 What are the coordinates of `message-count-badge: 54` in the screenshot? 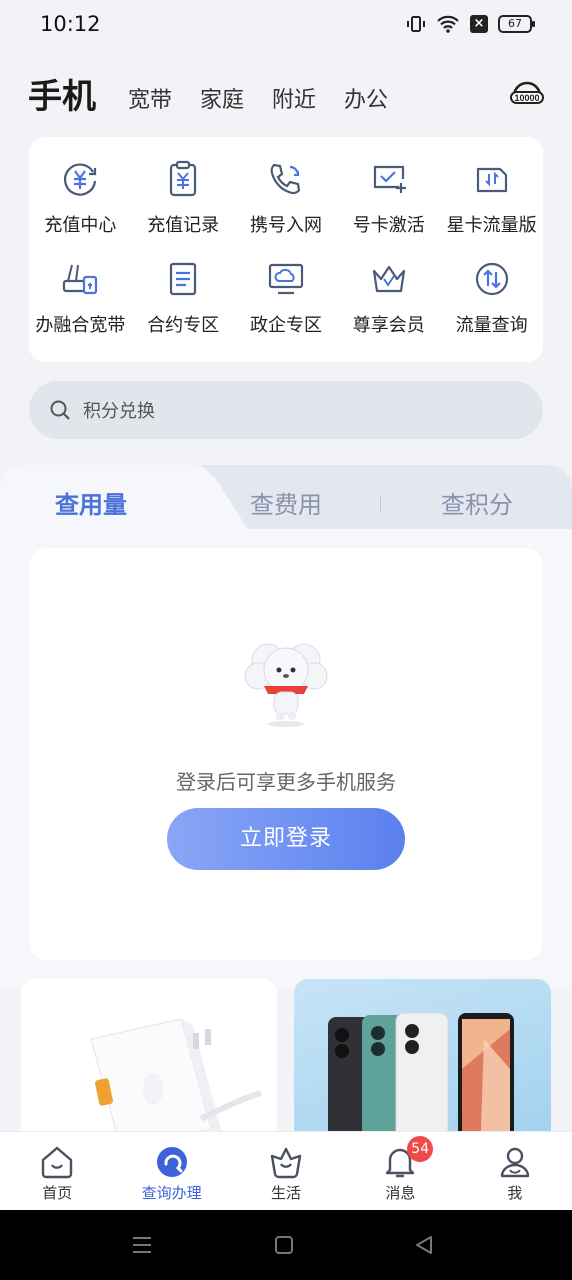 It's located at (420, 1149).